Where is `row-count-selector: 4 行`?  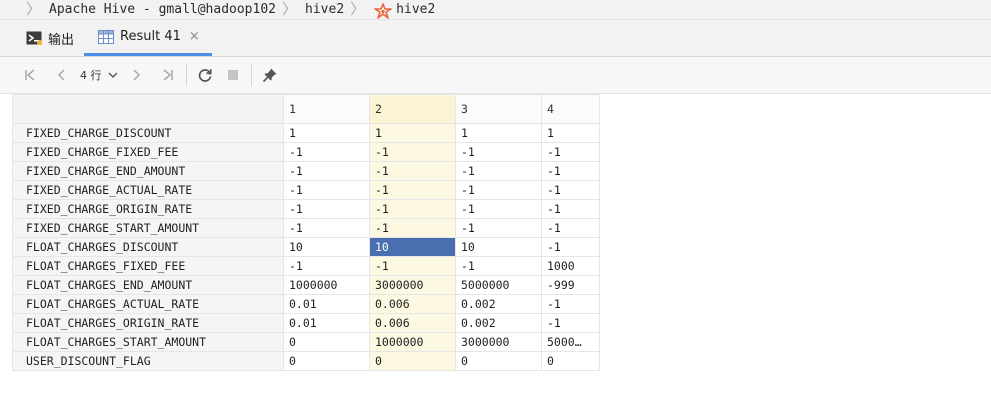 row-count-selector: 4 行 is located at coordinates (99, 75).